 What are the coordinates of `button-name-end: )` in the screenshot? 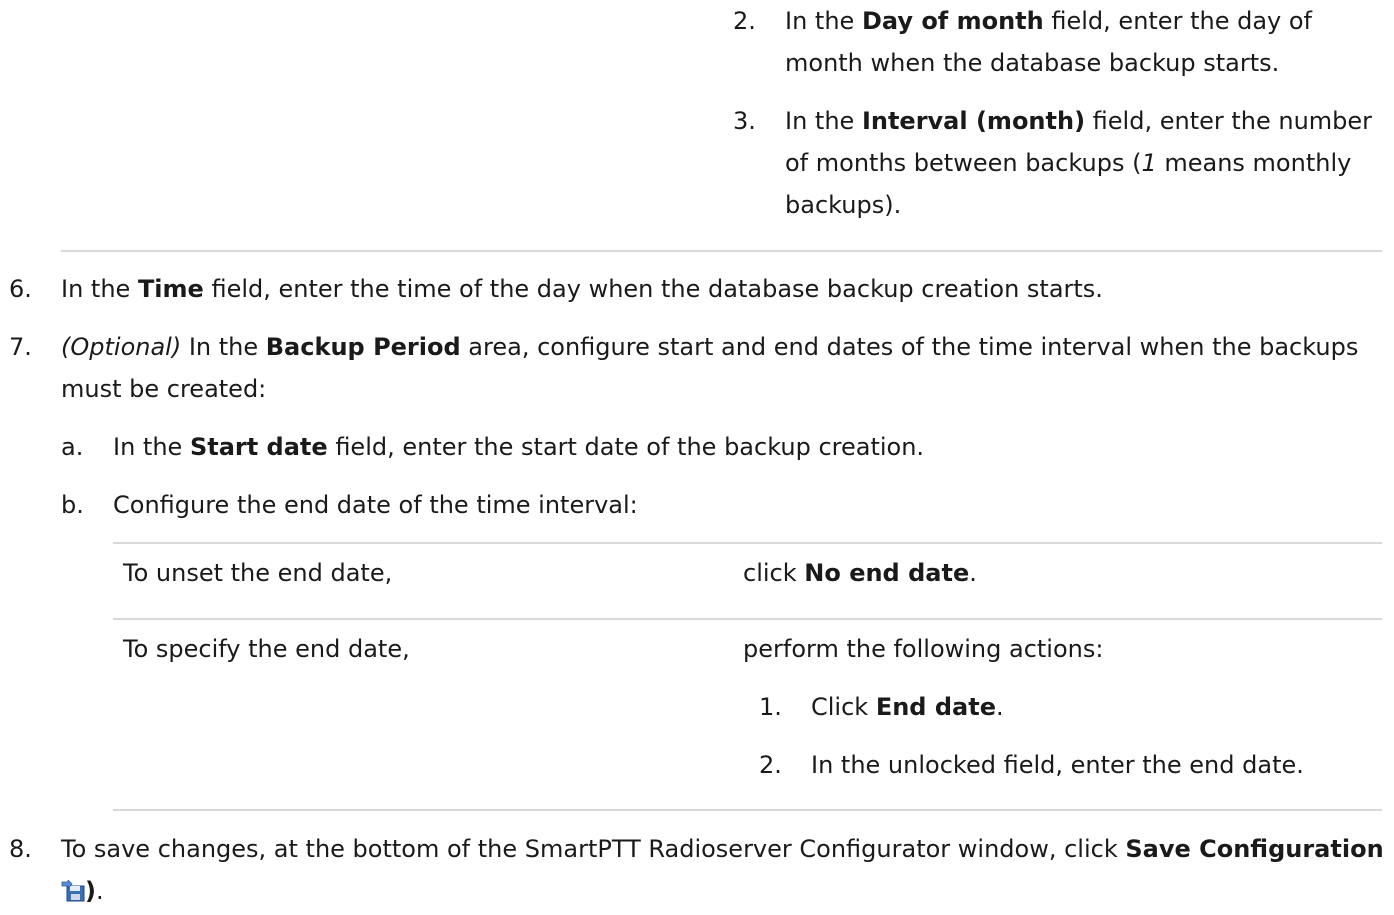 It's located at (90, 891).